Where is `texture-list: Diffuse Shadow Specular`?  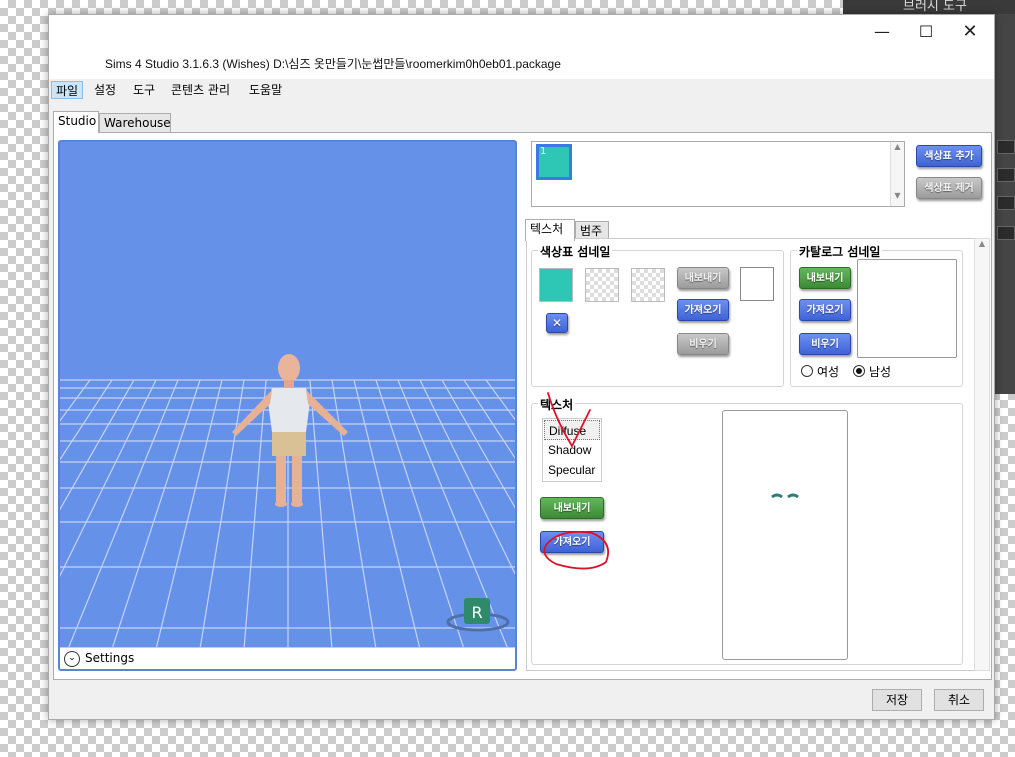
texture-list: Diffuse Shadow Specular is located at coordinates (572, 450).